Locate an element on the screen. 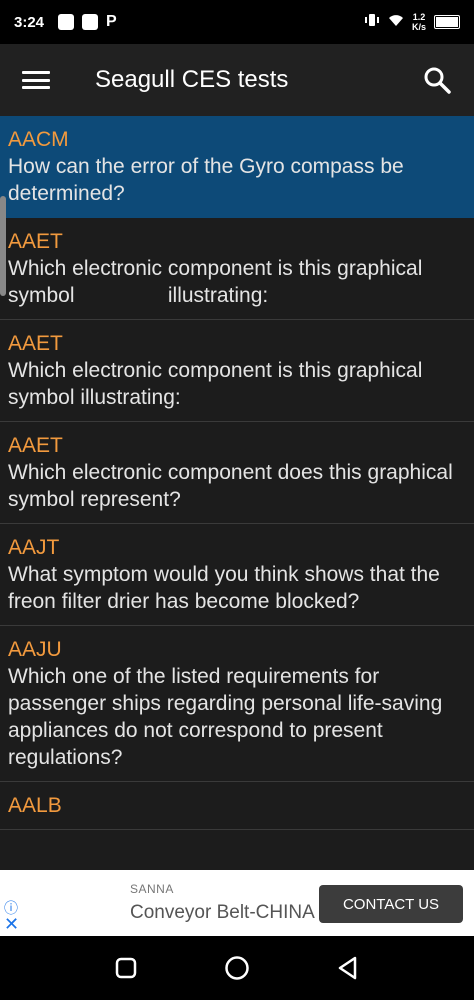 This screenshot has height=1000, width=474. list-item: AALB is located at coordinates (237, 806).